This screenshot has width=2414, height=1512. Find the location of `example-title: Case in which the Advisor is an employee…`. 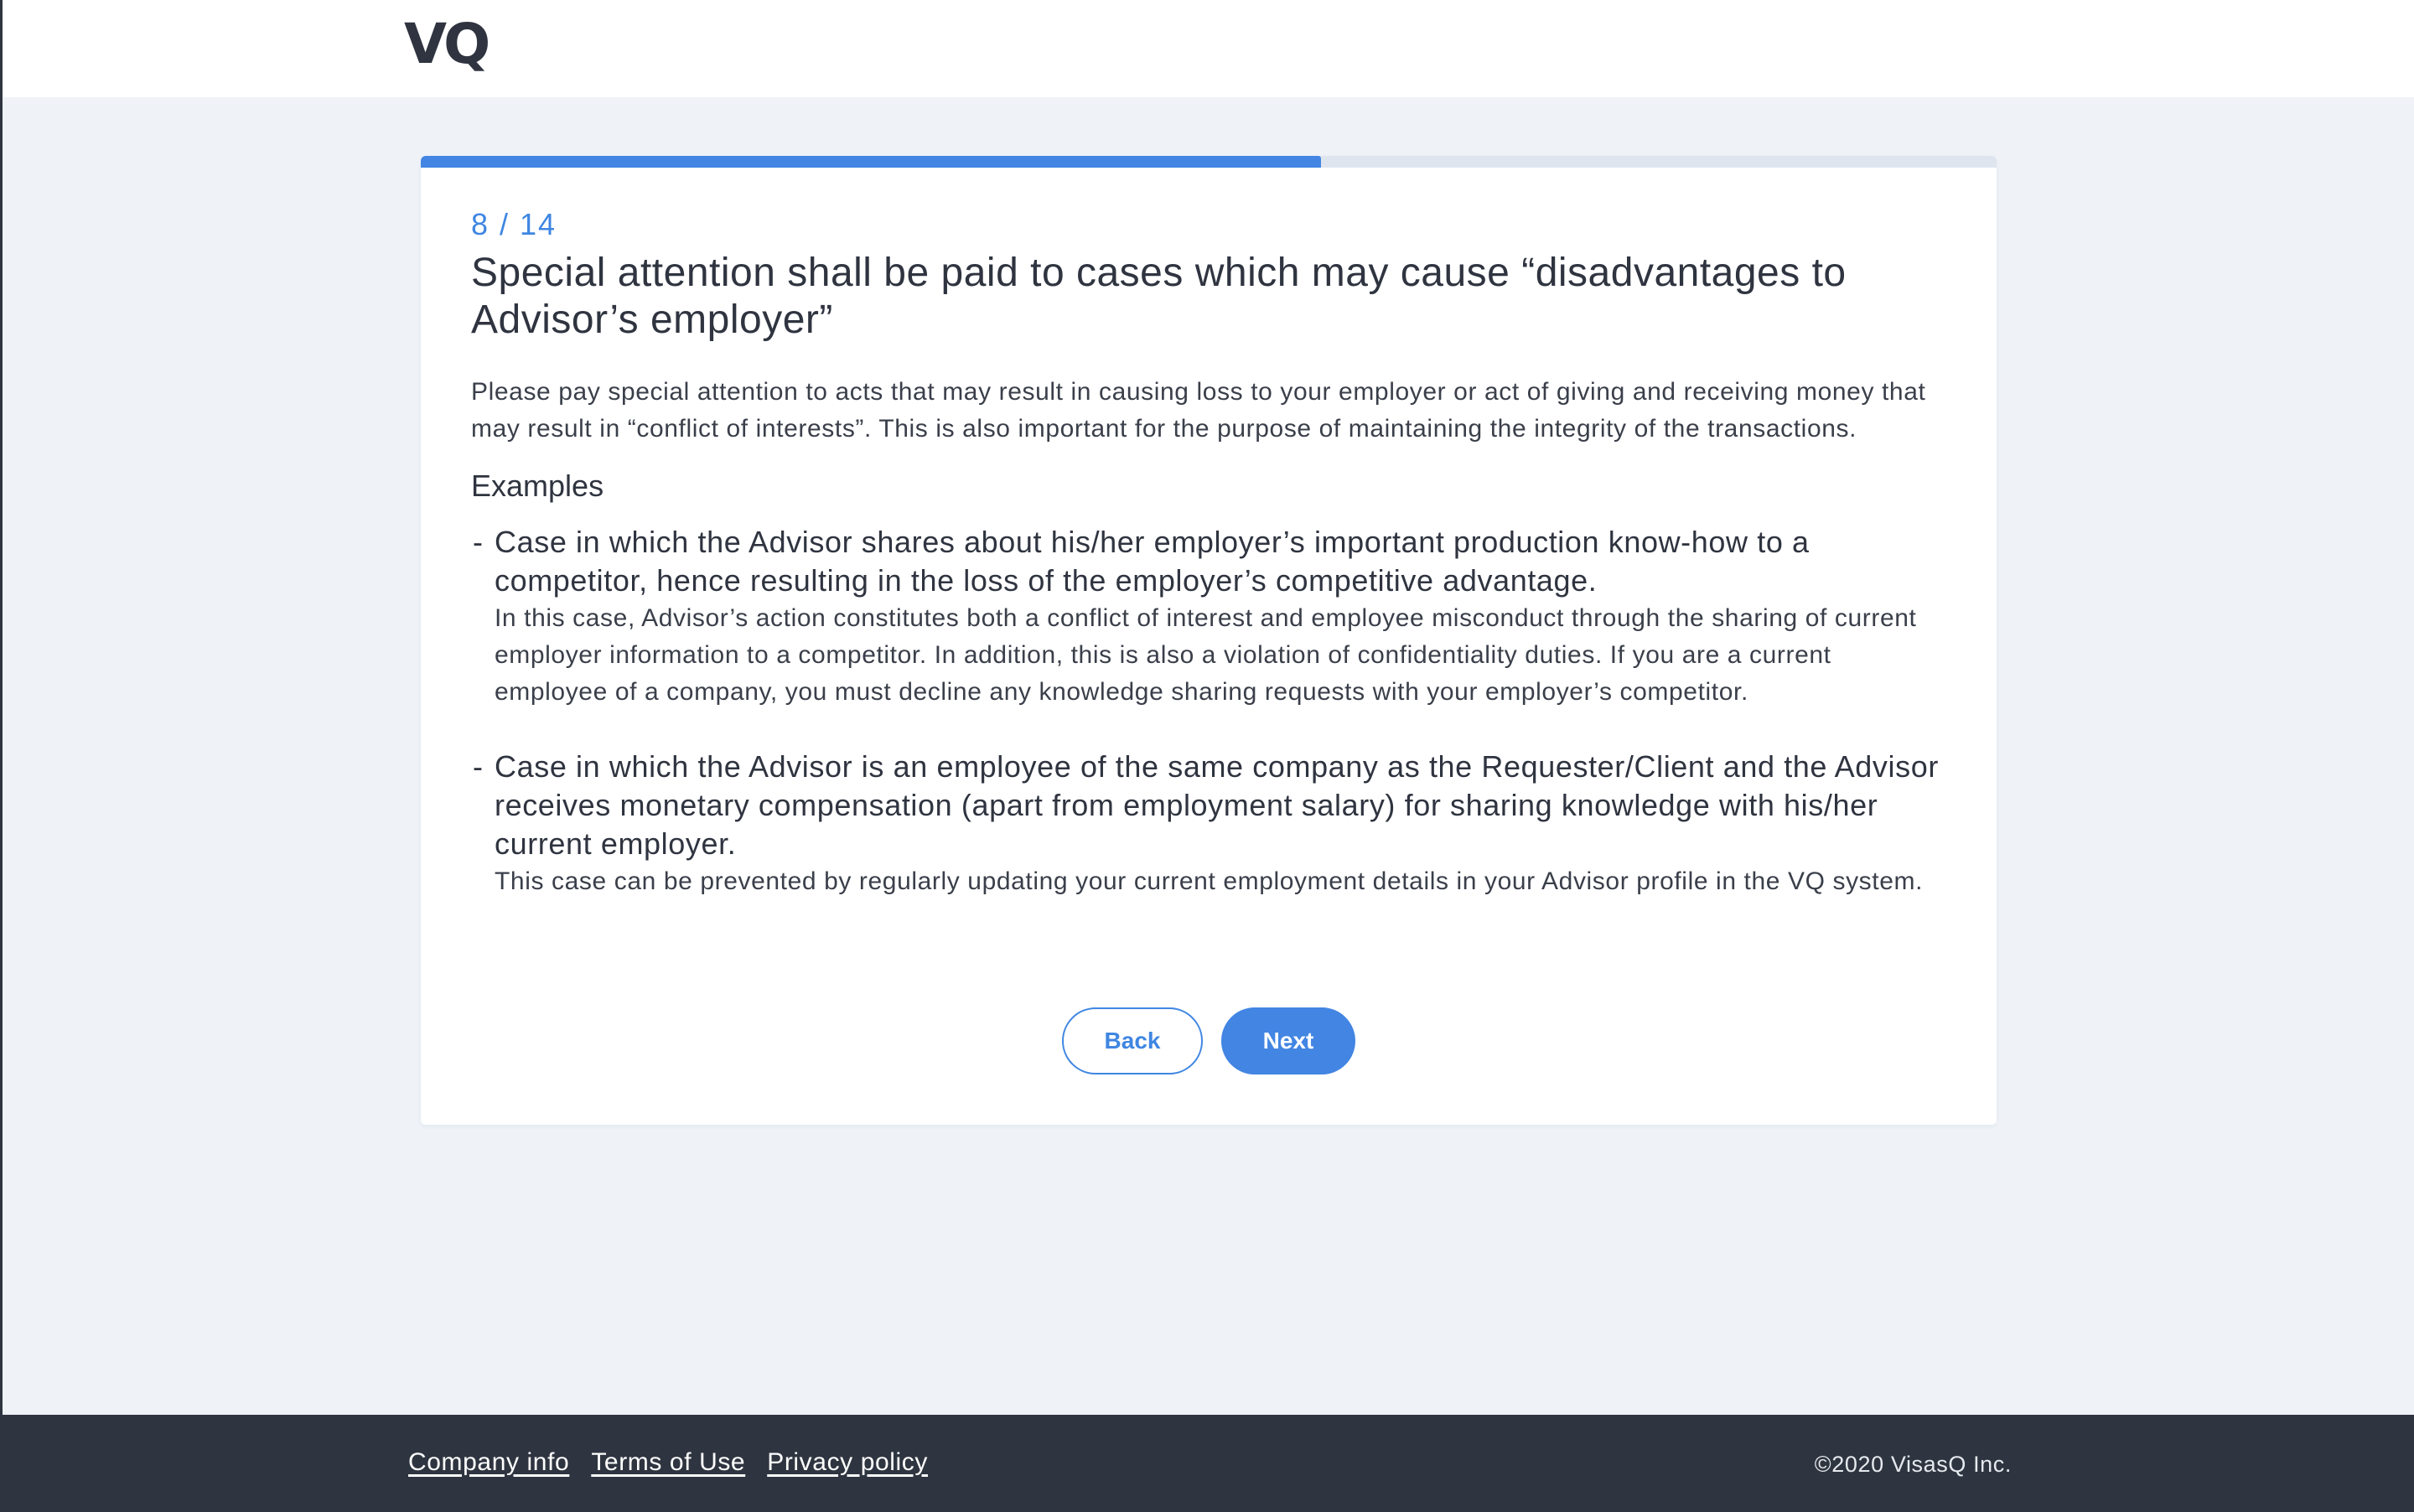

example-title: Case in which the Advisor is an employee… is located at coordinates (1217, 805).